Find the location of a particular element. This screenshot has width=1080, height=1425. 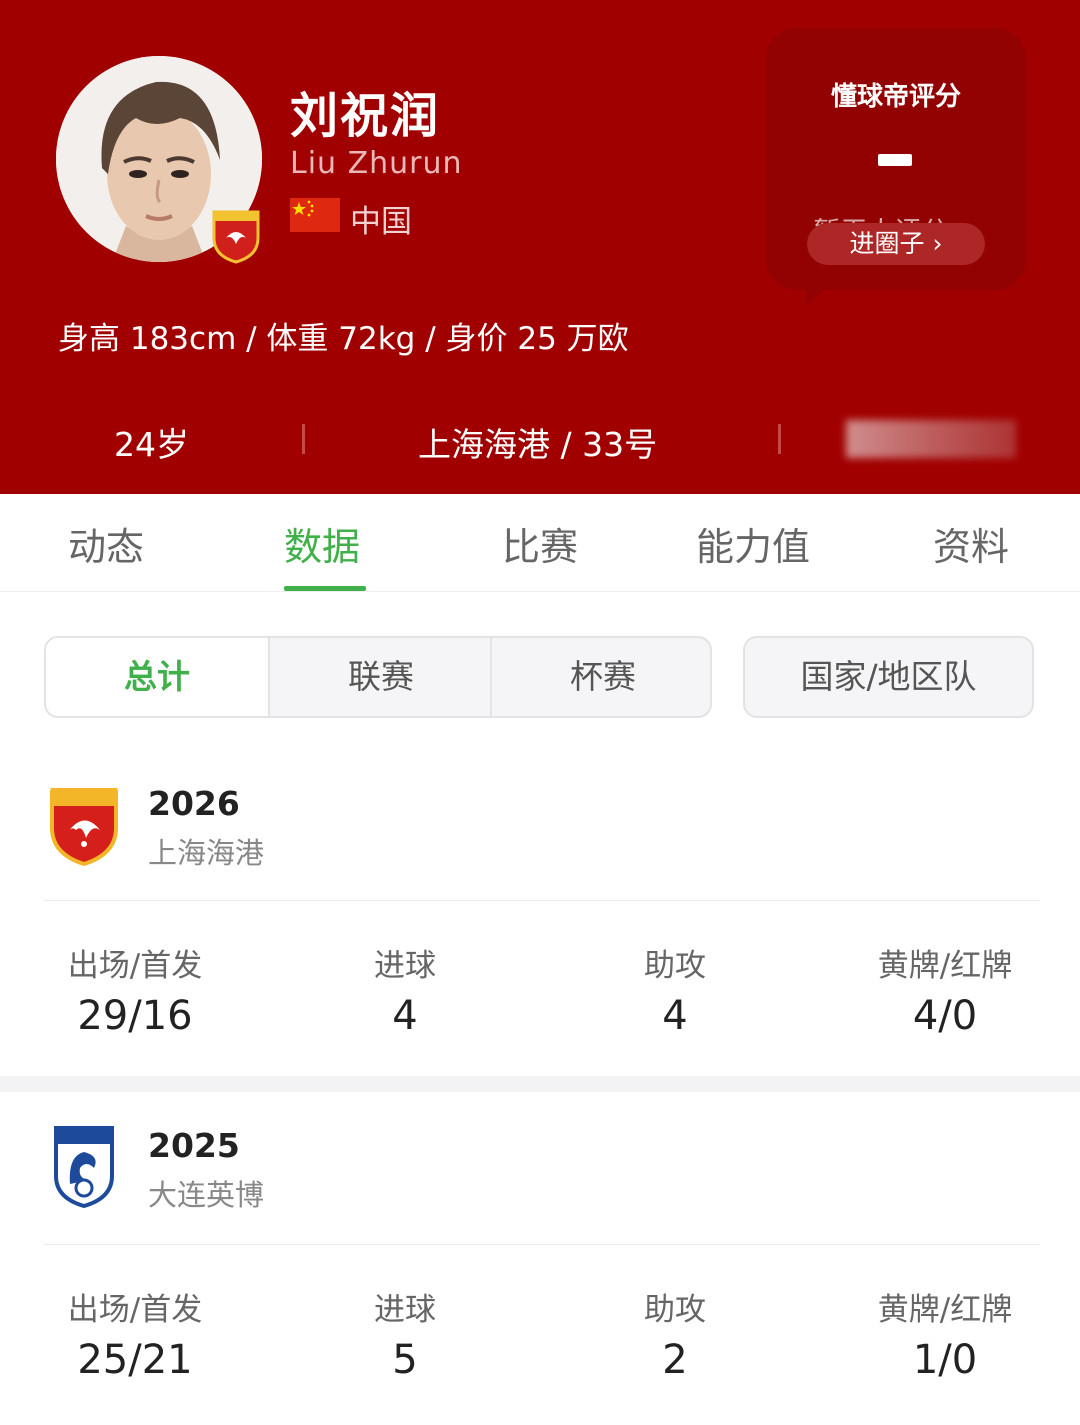

player-info-strip: 24岁 上海海港 / 33号 is located at coordinates (540, 438).